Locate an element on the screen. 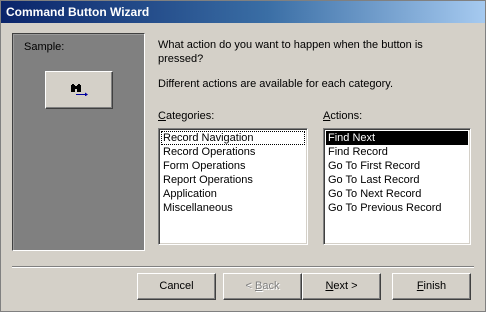 Image resolution: width=486 pixels, height=312 pixels. title-bar: Command Button Wizard is located at coordinates (243, 12).